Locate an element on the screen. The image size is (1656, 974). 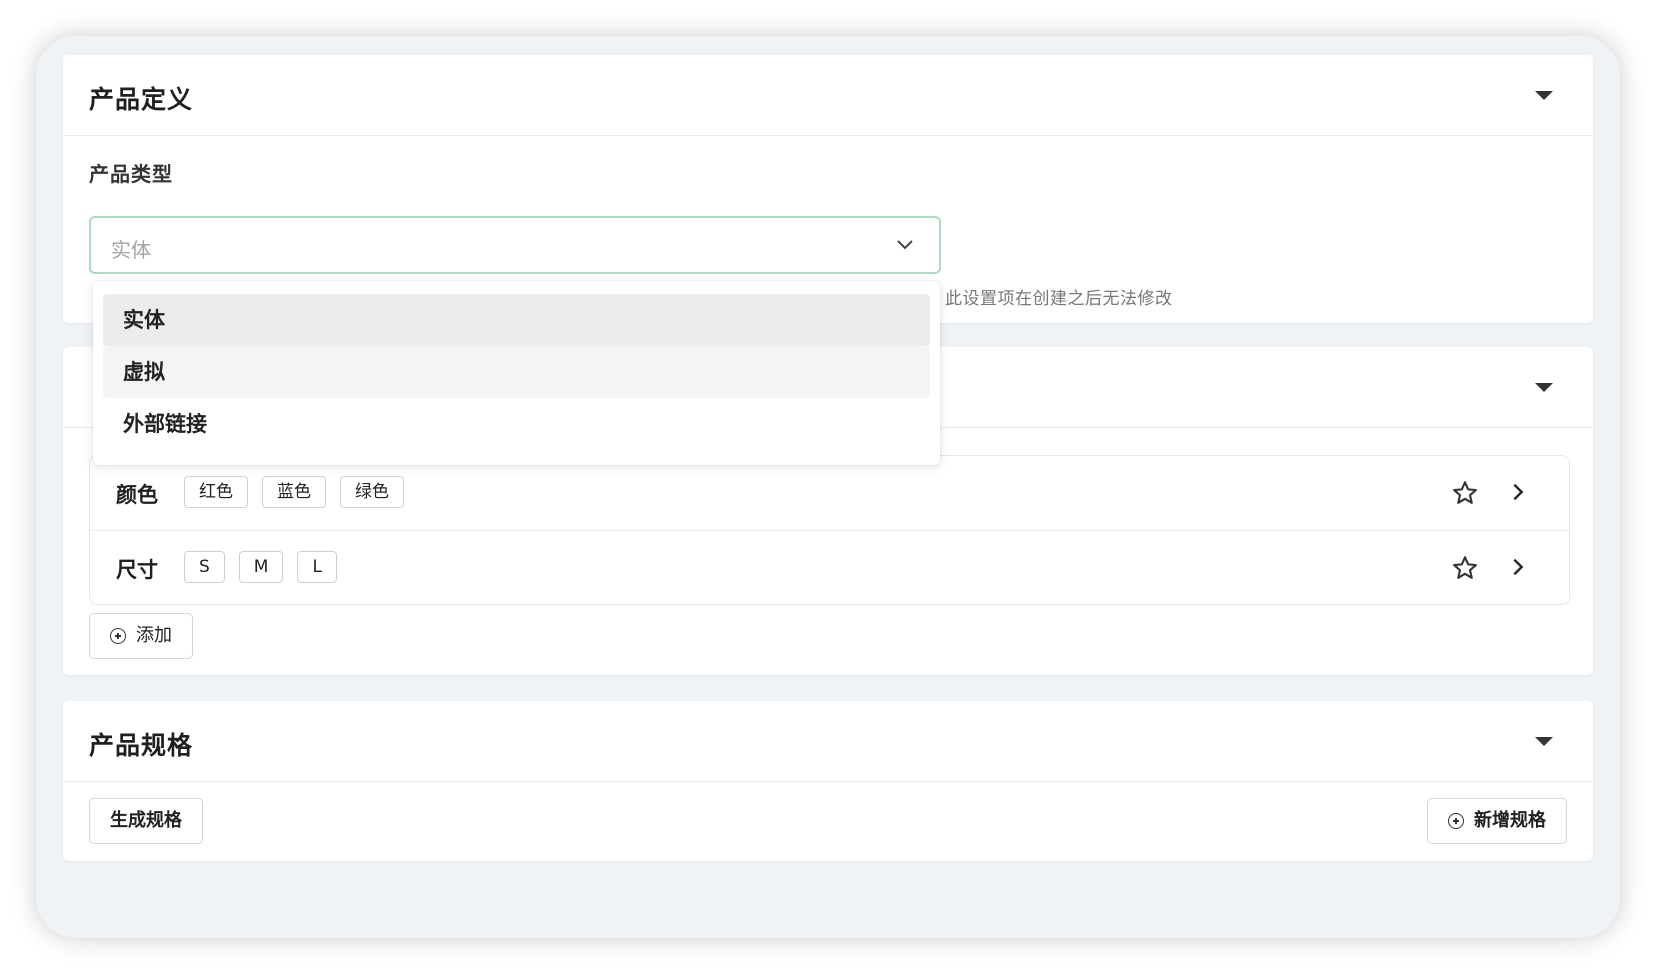
attribute-name: 颜色 is located at coordinates (137, 495).